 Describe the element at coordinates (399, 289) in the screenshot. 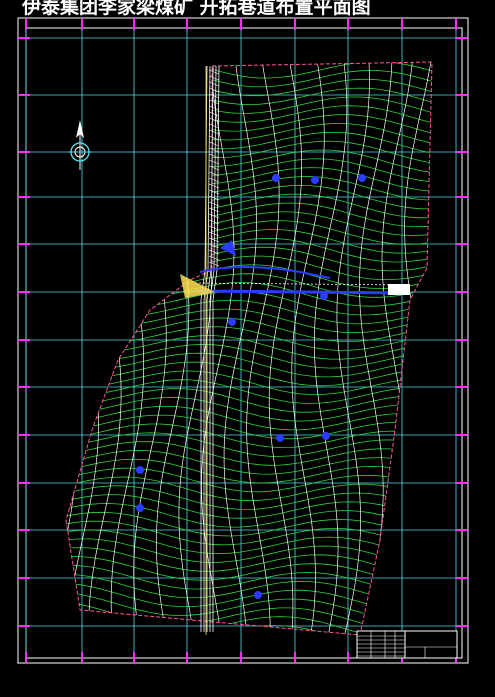

I see `roadway-end-marker` at that location.